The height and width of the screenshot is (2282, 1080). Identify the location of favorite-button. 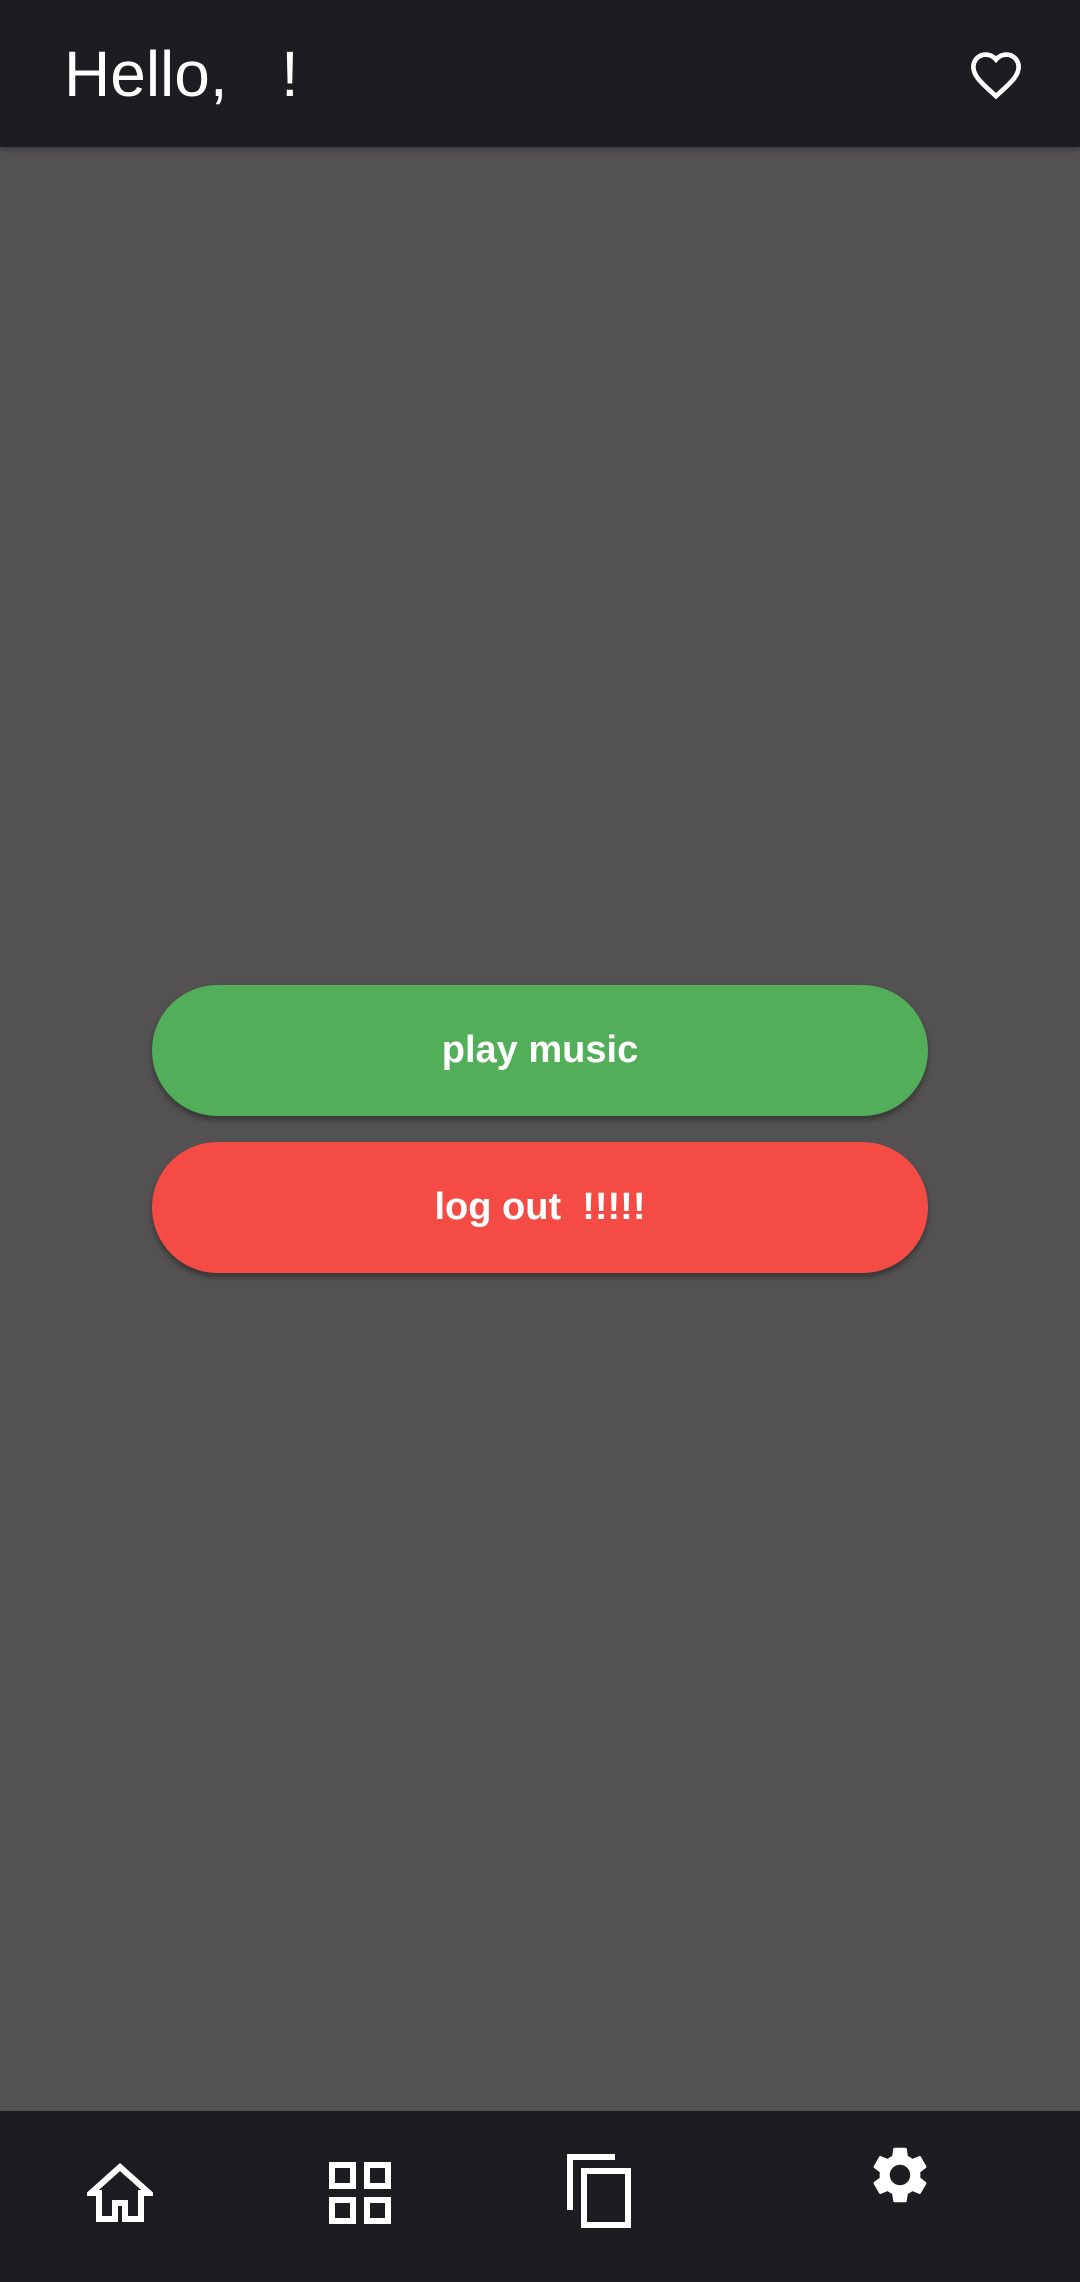
(996, 74).